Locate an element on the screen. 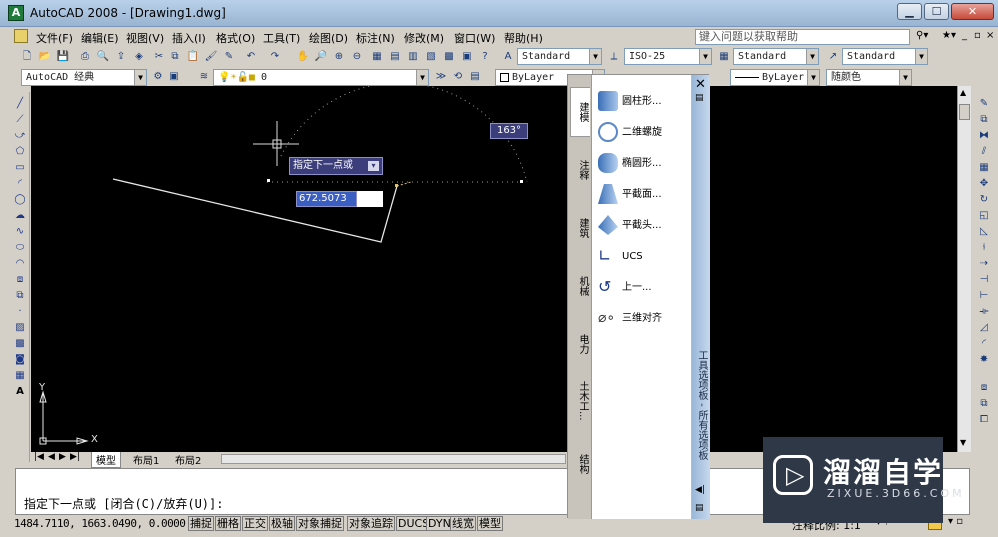 The width and height of the screenshot is (998, 537). polyline-icon: ⤻ is located at coordinates (20, 136).